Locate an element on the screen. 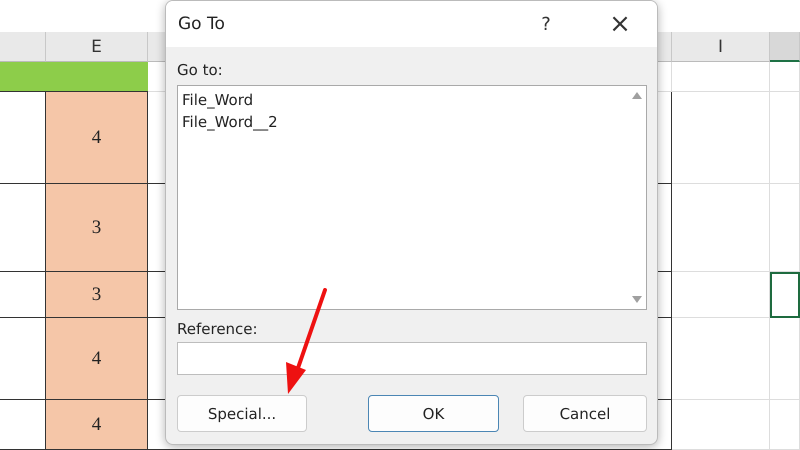 The height and width of the screenshot is (450, 800). reference-field is located at coordinates (412, 358).